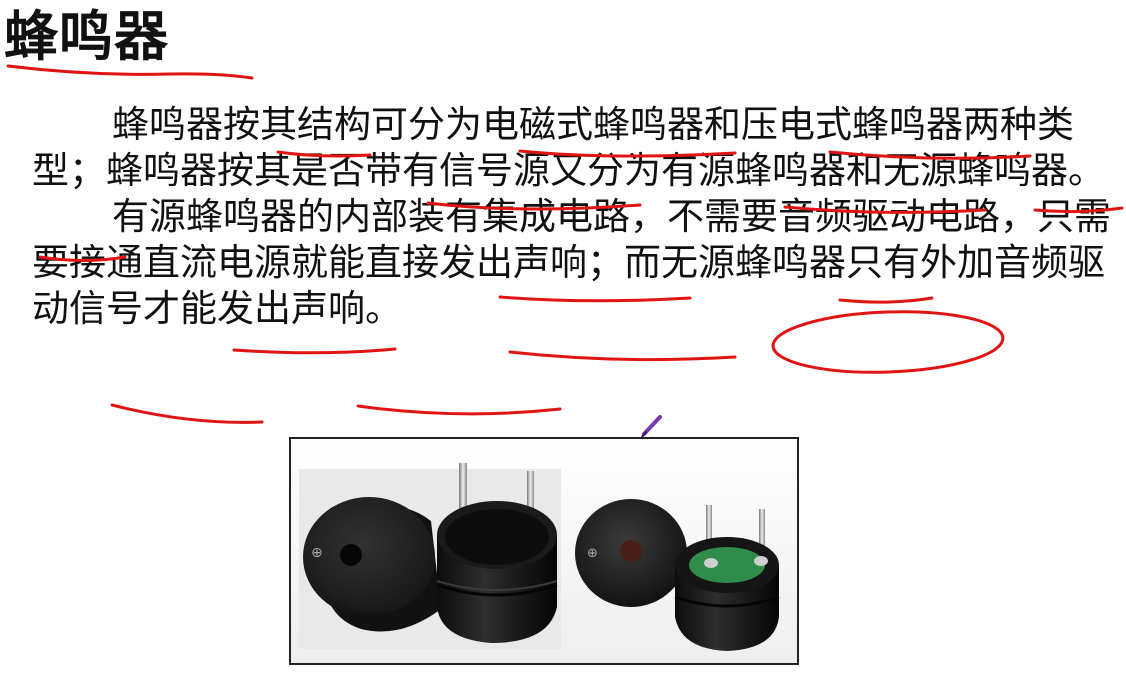  I want to click on underline-audio, so click(187, 413).